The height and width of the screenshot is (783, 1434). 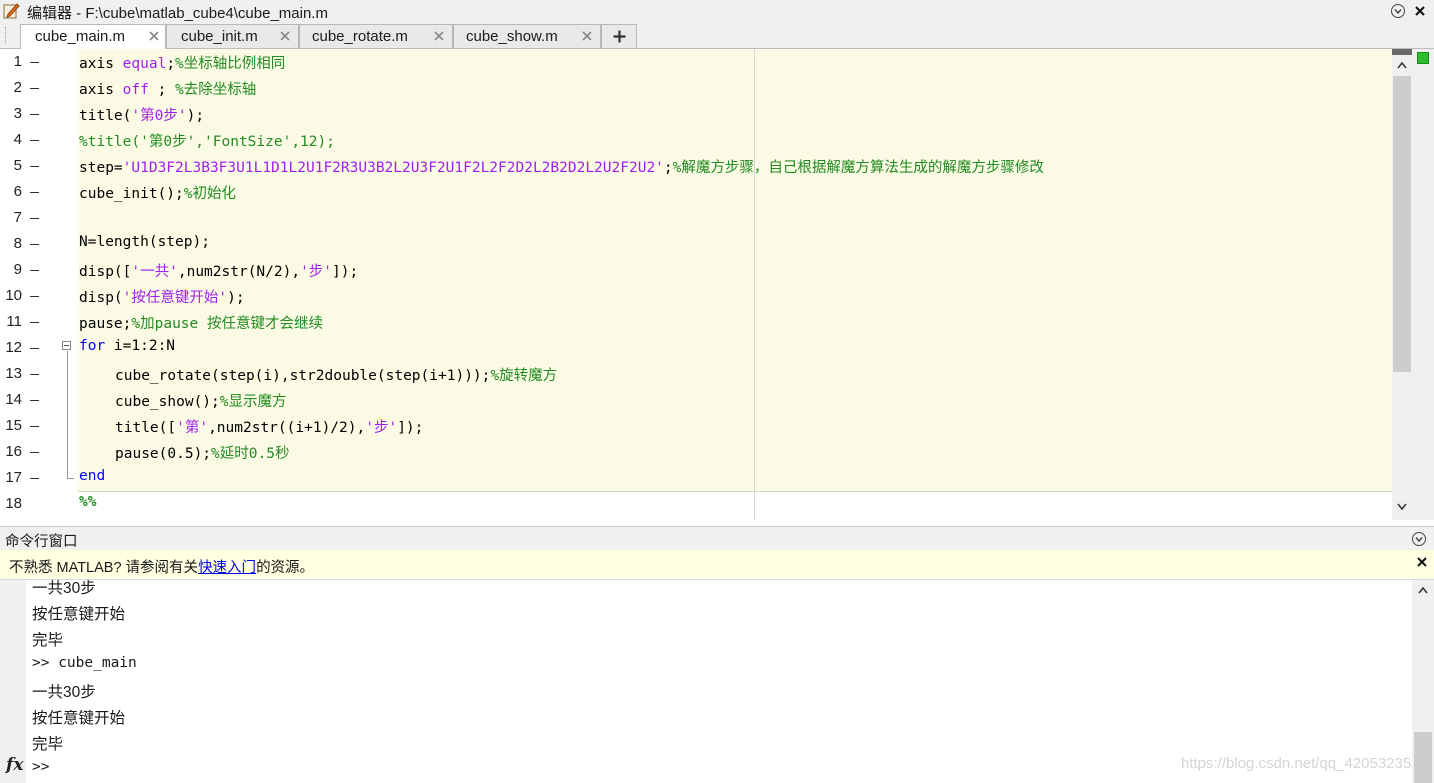 What do you see at coordinates (142, 116) in the screenshot?
I see `code-line: title('第0步');` at bounding box center [142, 116].